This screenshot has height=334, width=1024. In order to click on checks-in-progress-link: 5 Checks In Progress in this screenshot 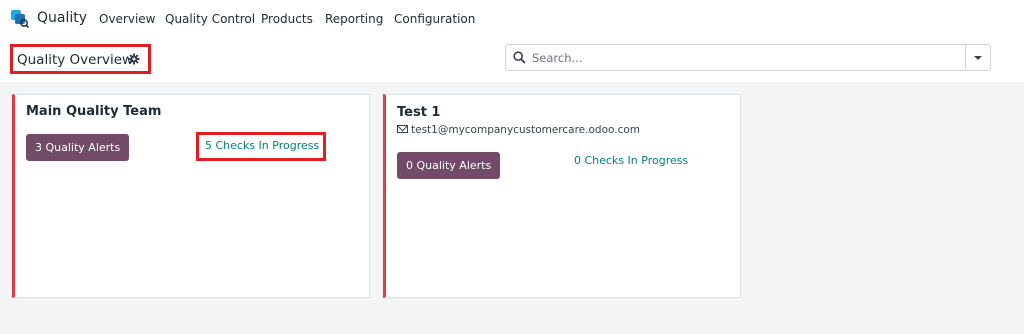, I will do `click(262, 145)`.